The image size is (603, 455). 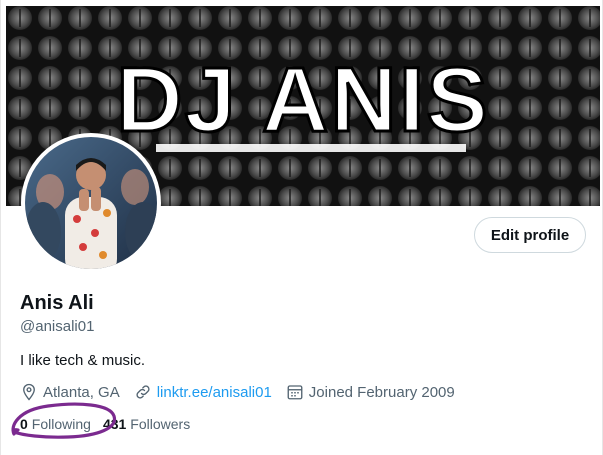 I want to click on link-item: linktr.ee/anisali01, so click(x=203, y=392).